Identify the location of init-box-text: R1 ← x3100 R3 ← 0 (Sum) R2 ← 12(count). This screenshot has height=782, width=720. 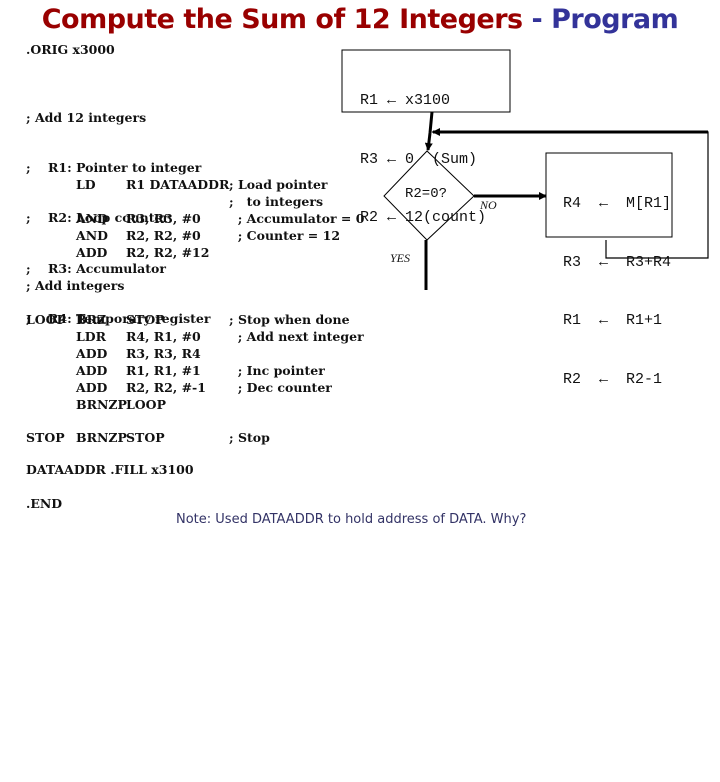
(423, 149).